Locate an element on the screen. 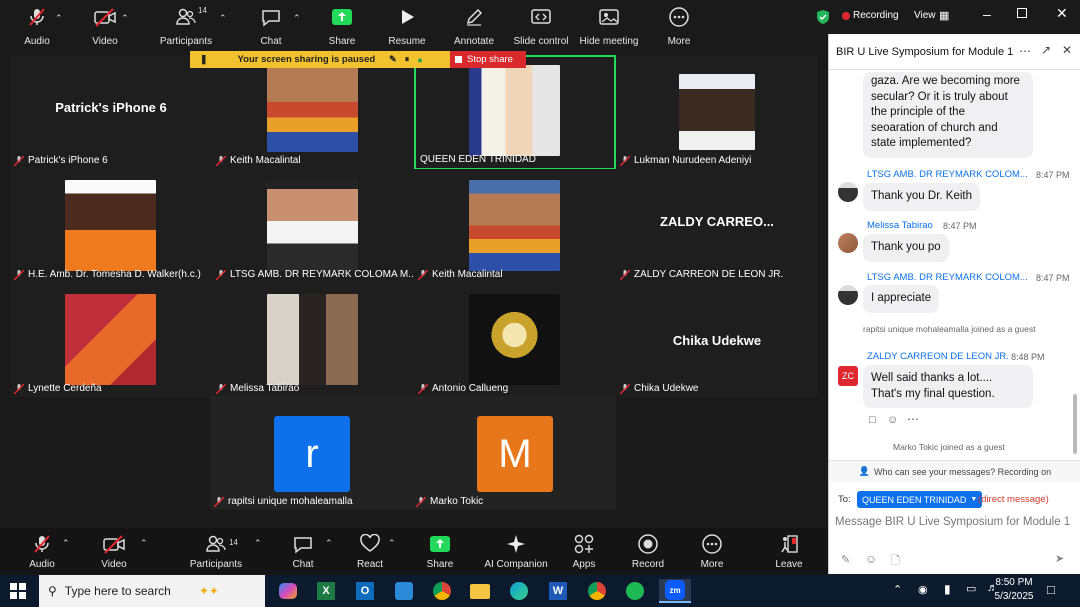  participant-name: Keith Macalintal is located at coordinates (467, 274).